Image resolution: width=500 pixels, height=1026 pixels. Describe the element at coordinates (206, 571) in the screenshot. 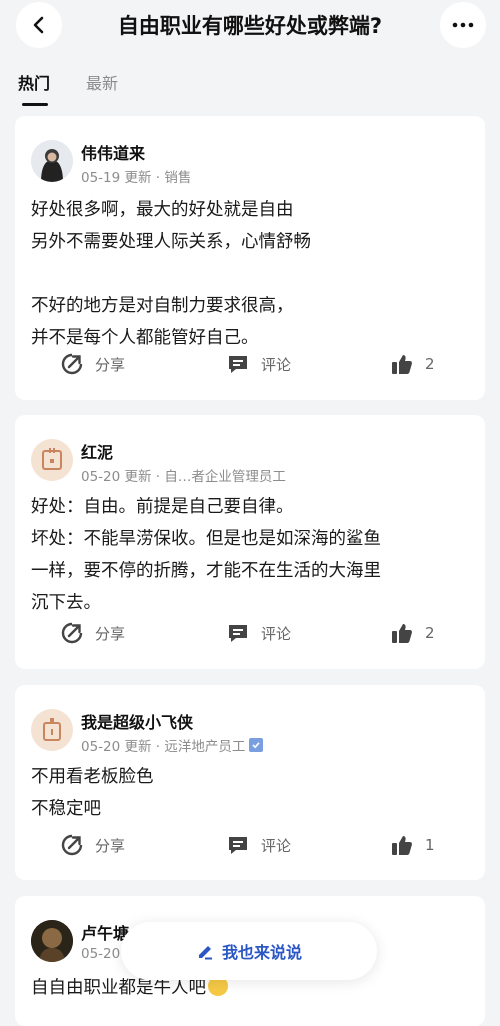

I see `body-line: 一样，要不停的折腾，才能不在生活的大海里` at that location.